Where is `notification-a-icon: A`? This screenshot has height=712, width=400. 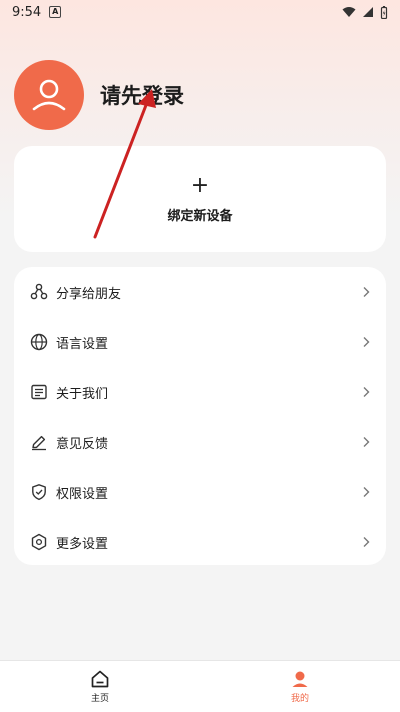
notification-a-icon: A is located at coordinates (55, 12).